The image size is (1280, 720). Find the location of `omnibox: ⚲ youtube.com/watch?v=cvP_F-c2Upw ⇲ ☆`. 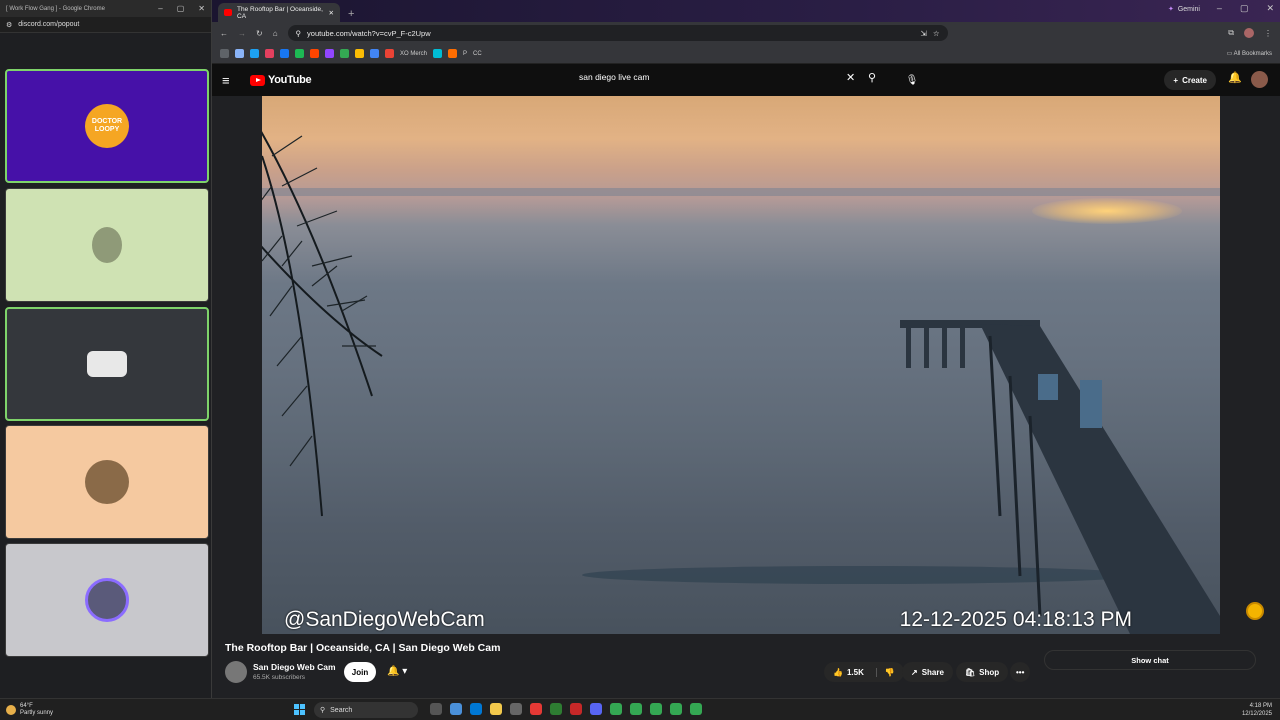

omnibox: ⚲ youtube.com/watch?v=cvP_F-c2Upw ⇲ ☆ is located at coordinates (617, 33).